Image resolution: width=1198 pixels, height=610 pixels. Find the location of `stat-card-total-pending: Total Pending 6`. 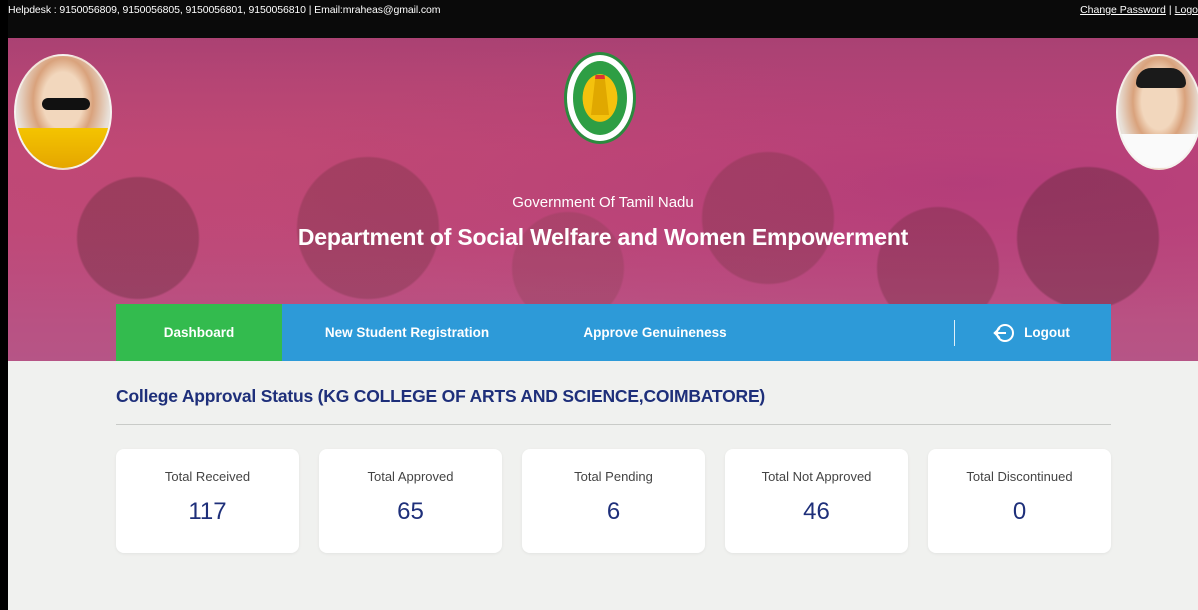

stat-card-total-pending: Total Pending 6 is located at coordinates (613, 501).